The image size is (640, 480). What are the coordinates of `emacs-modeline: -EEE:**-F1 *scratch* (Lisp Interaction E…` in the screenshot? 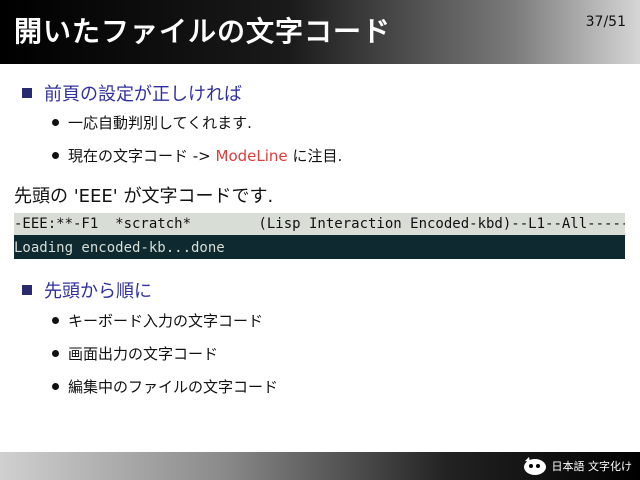 It's located at (319, 224).